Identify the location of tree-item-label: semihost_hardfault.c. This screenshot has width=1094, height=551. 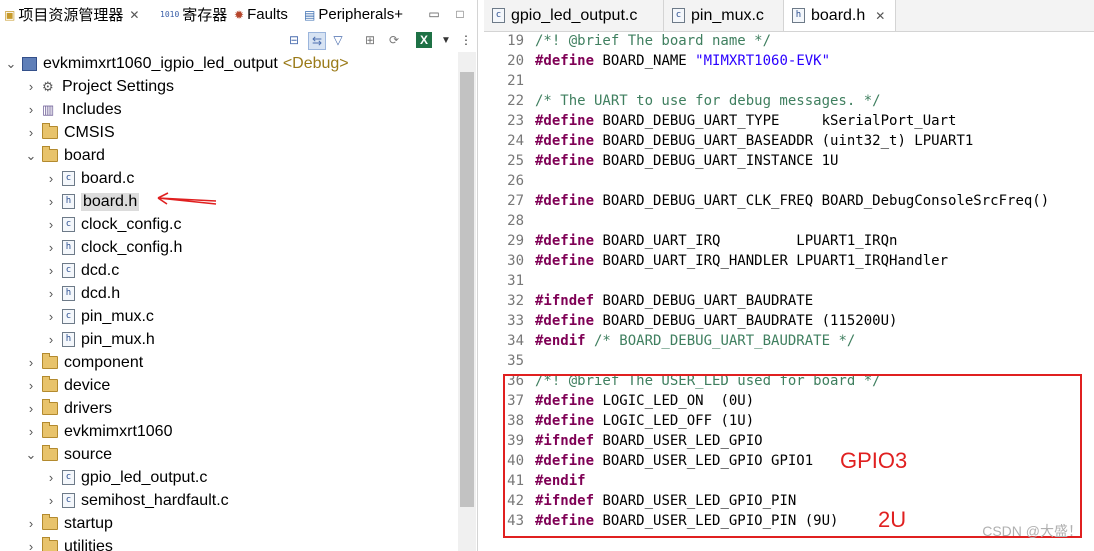
(155, 500).